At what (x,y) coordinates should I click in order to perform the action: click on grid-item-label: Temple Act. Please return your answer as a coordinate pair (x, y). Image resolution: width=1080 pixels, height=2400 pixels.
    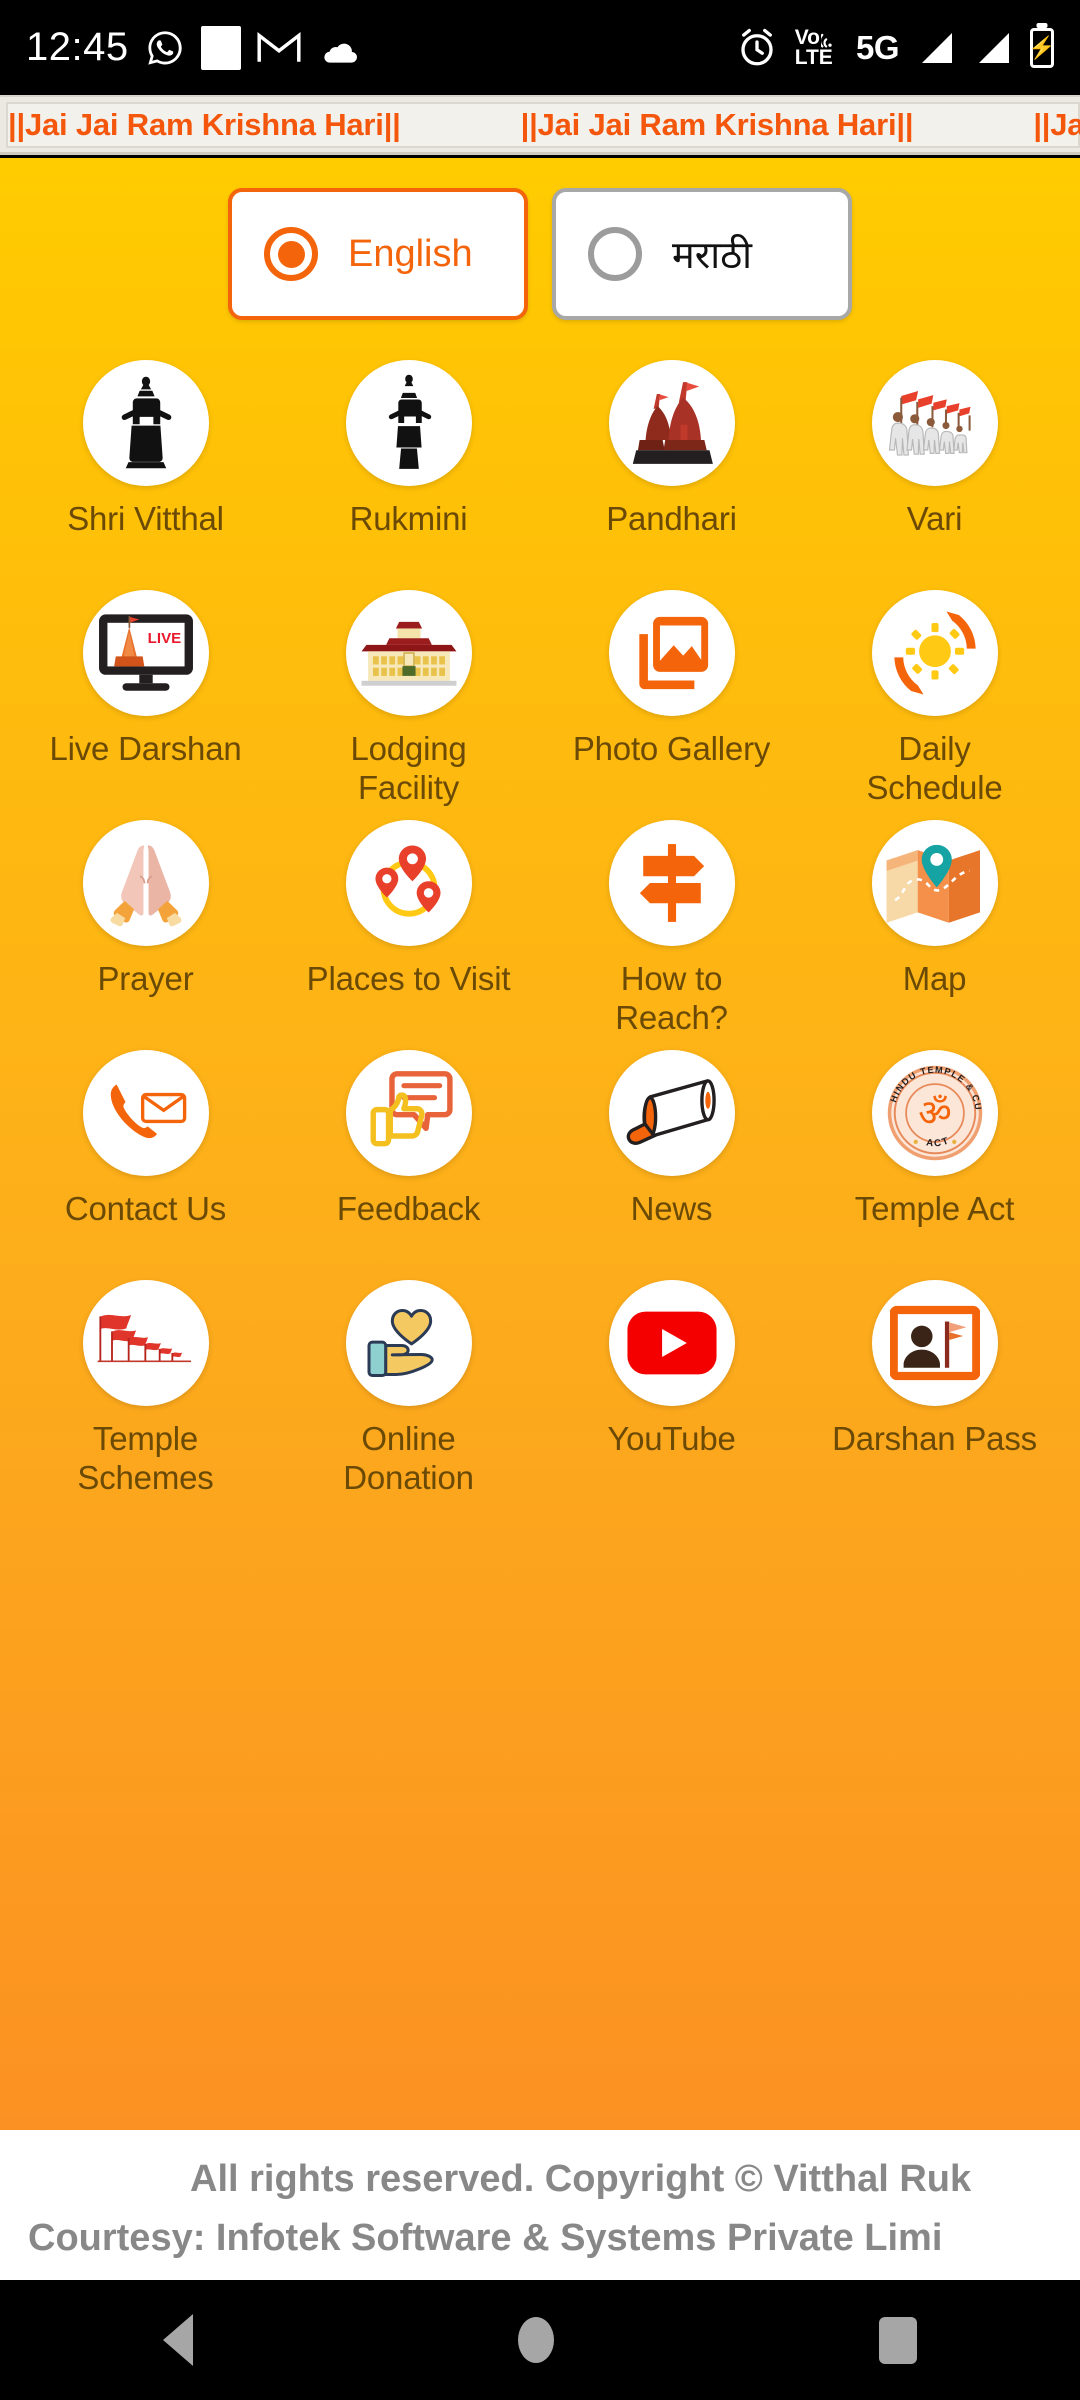
    Looking at the image, I should click on (934, 1208).